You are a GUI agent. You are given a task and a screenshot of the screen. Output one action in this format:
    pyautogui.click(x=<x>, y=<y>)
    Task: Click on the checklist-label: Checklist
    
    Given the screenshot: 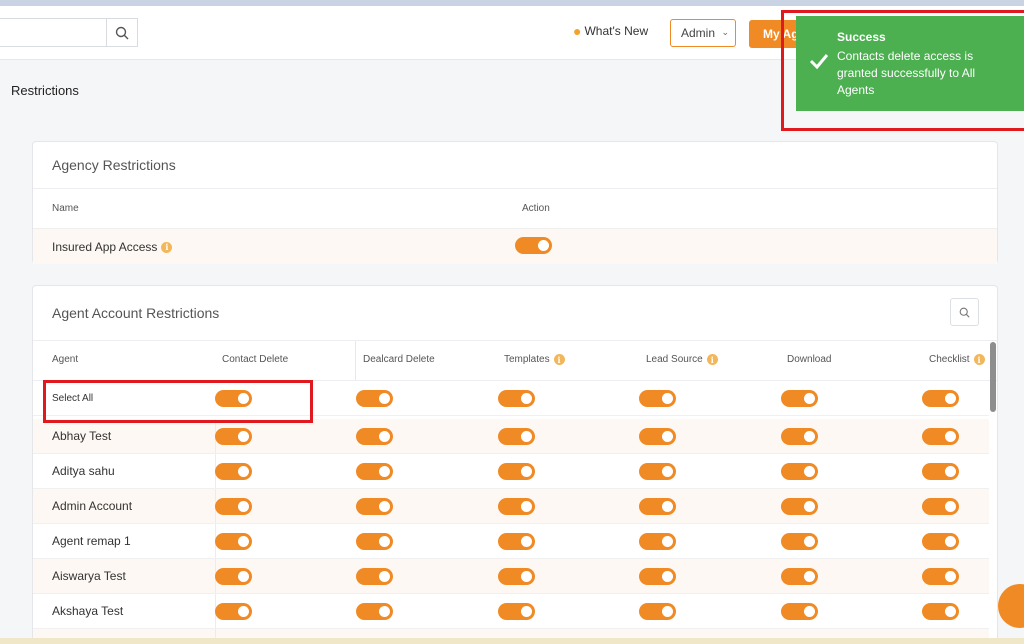 What is the action you would take?
    pyautogui.click(x=949, y=359)
    